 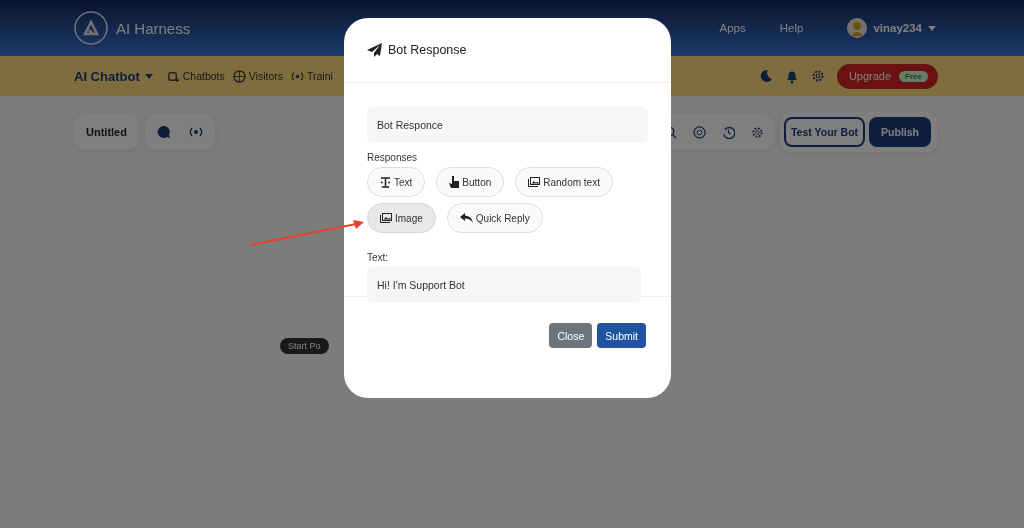 I want to click on upgrade-button: Upgrade Free, so click(x=887, y=76).